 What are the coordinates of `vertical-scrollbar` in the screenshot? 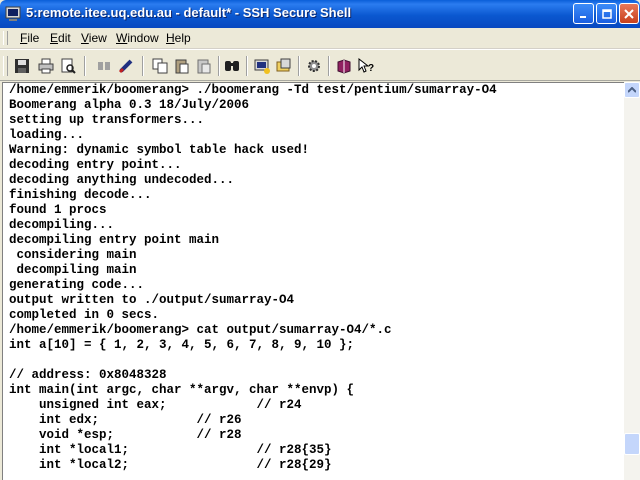 It's located at (632, 281).